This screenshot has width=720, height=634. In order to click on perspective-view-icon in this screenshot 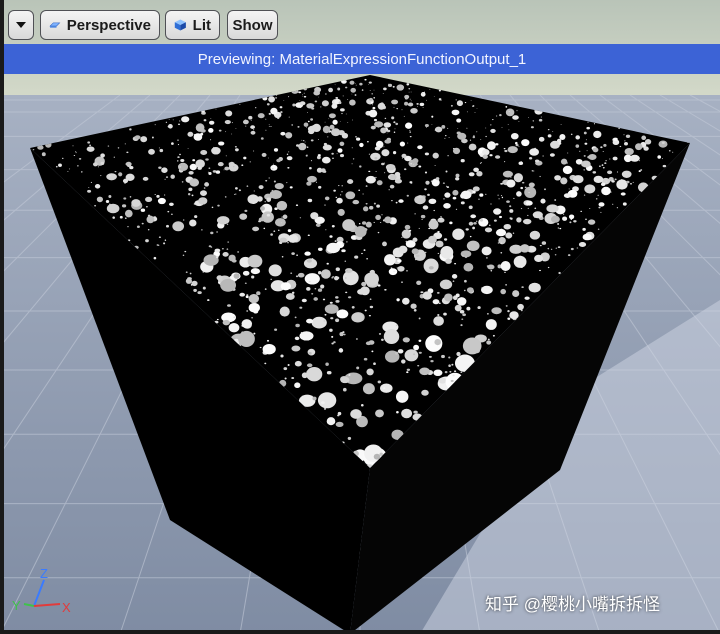, I will do `click(55, 25)`.